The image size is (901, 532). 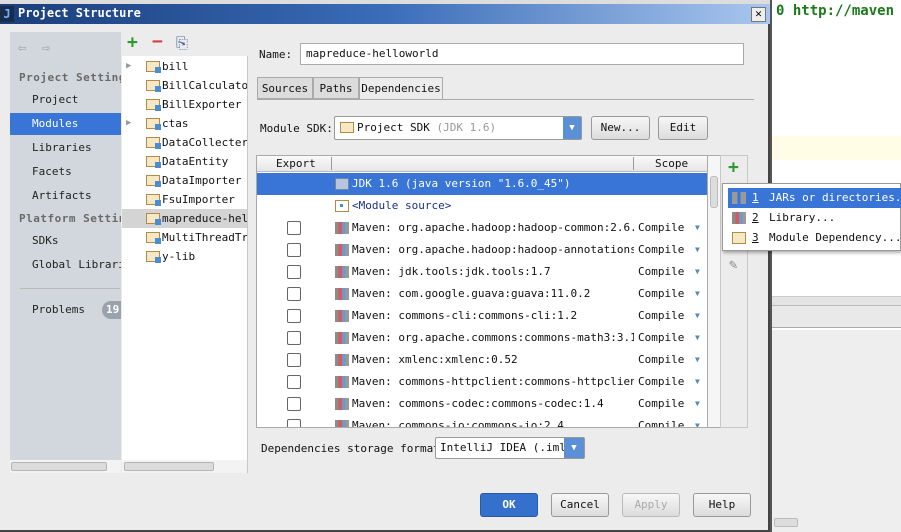 I want to click on add-dependency-icon: +, so click(x=733, y=167).